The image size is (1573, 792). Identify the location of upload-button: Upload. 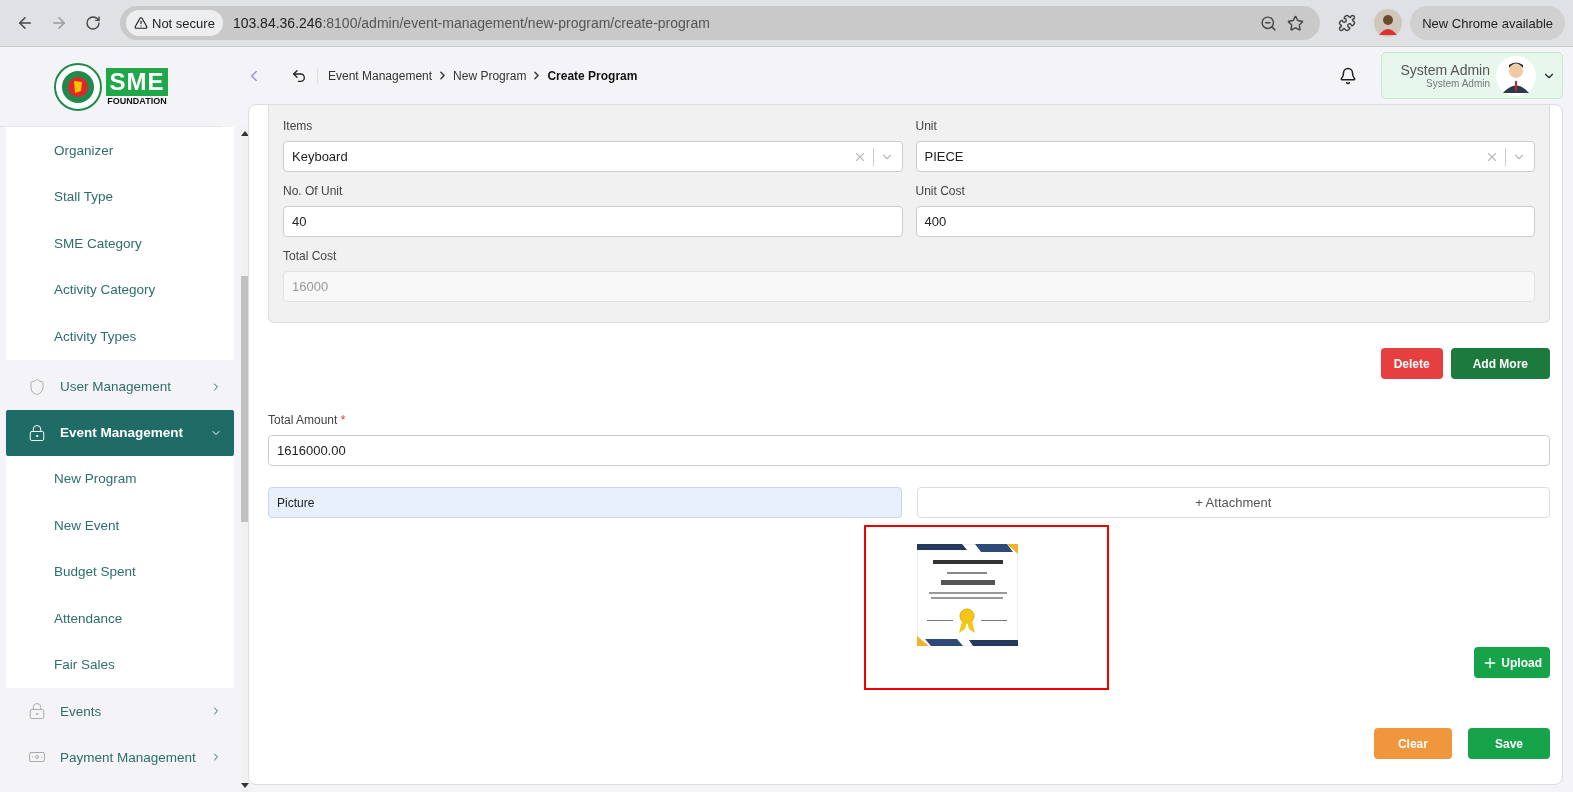
(1512, 662).